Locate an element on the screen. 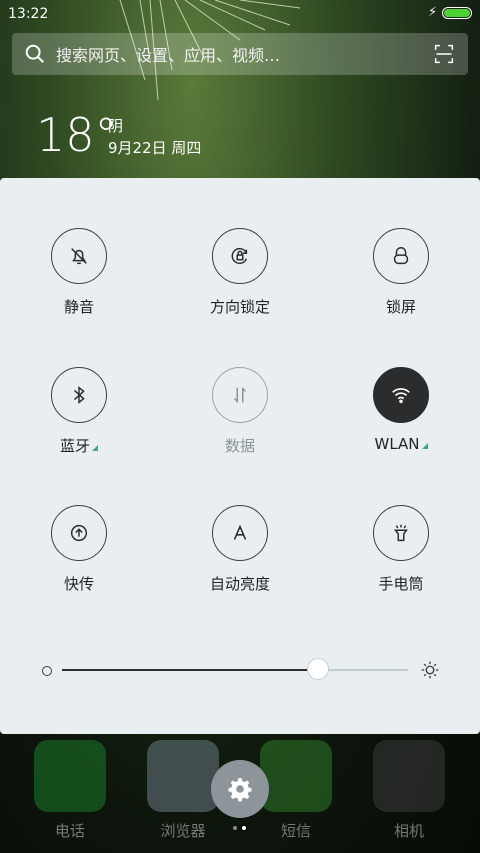  page-indicator is located at coordinates (240, 828).